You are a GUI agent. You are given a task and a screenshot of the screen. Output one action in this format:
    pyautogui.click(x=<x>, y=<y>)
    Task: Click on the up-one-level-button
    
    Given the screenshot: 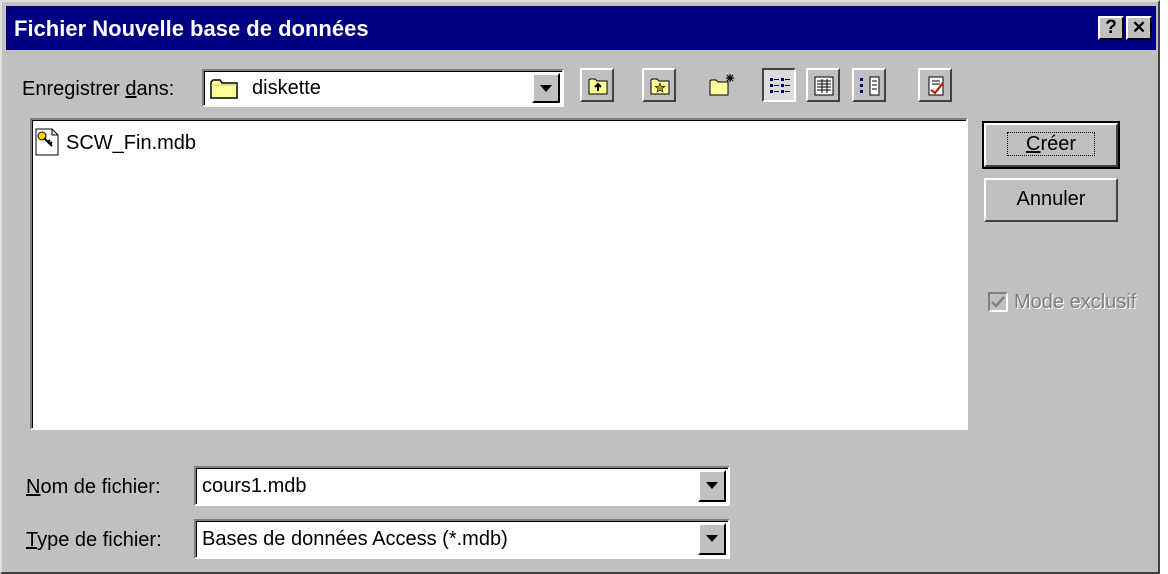 What is the action you would take?
    pyautogui.click(x=597, y=85)
    